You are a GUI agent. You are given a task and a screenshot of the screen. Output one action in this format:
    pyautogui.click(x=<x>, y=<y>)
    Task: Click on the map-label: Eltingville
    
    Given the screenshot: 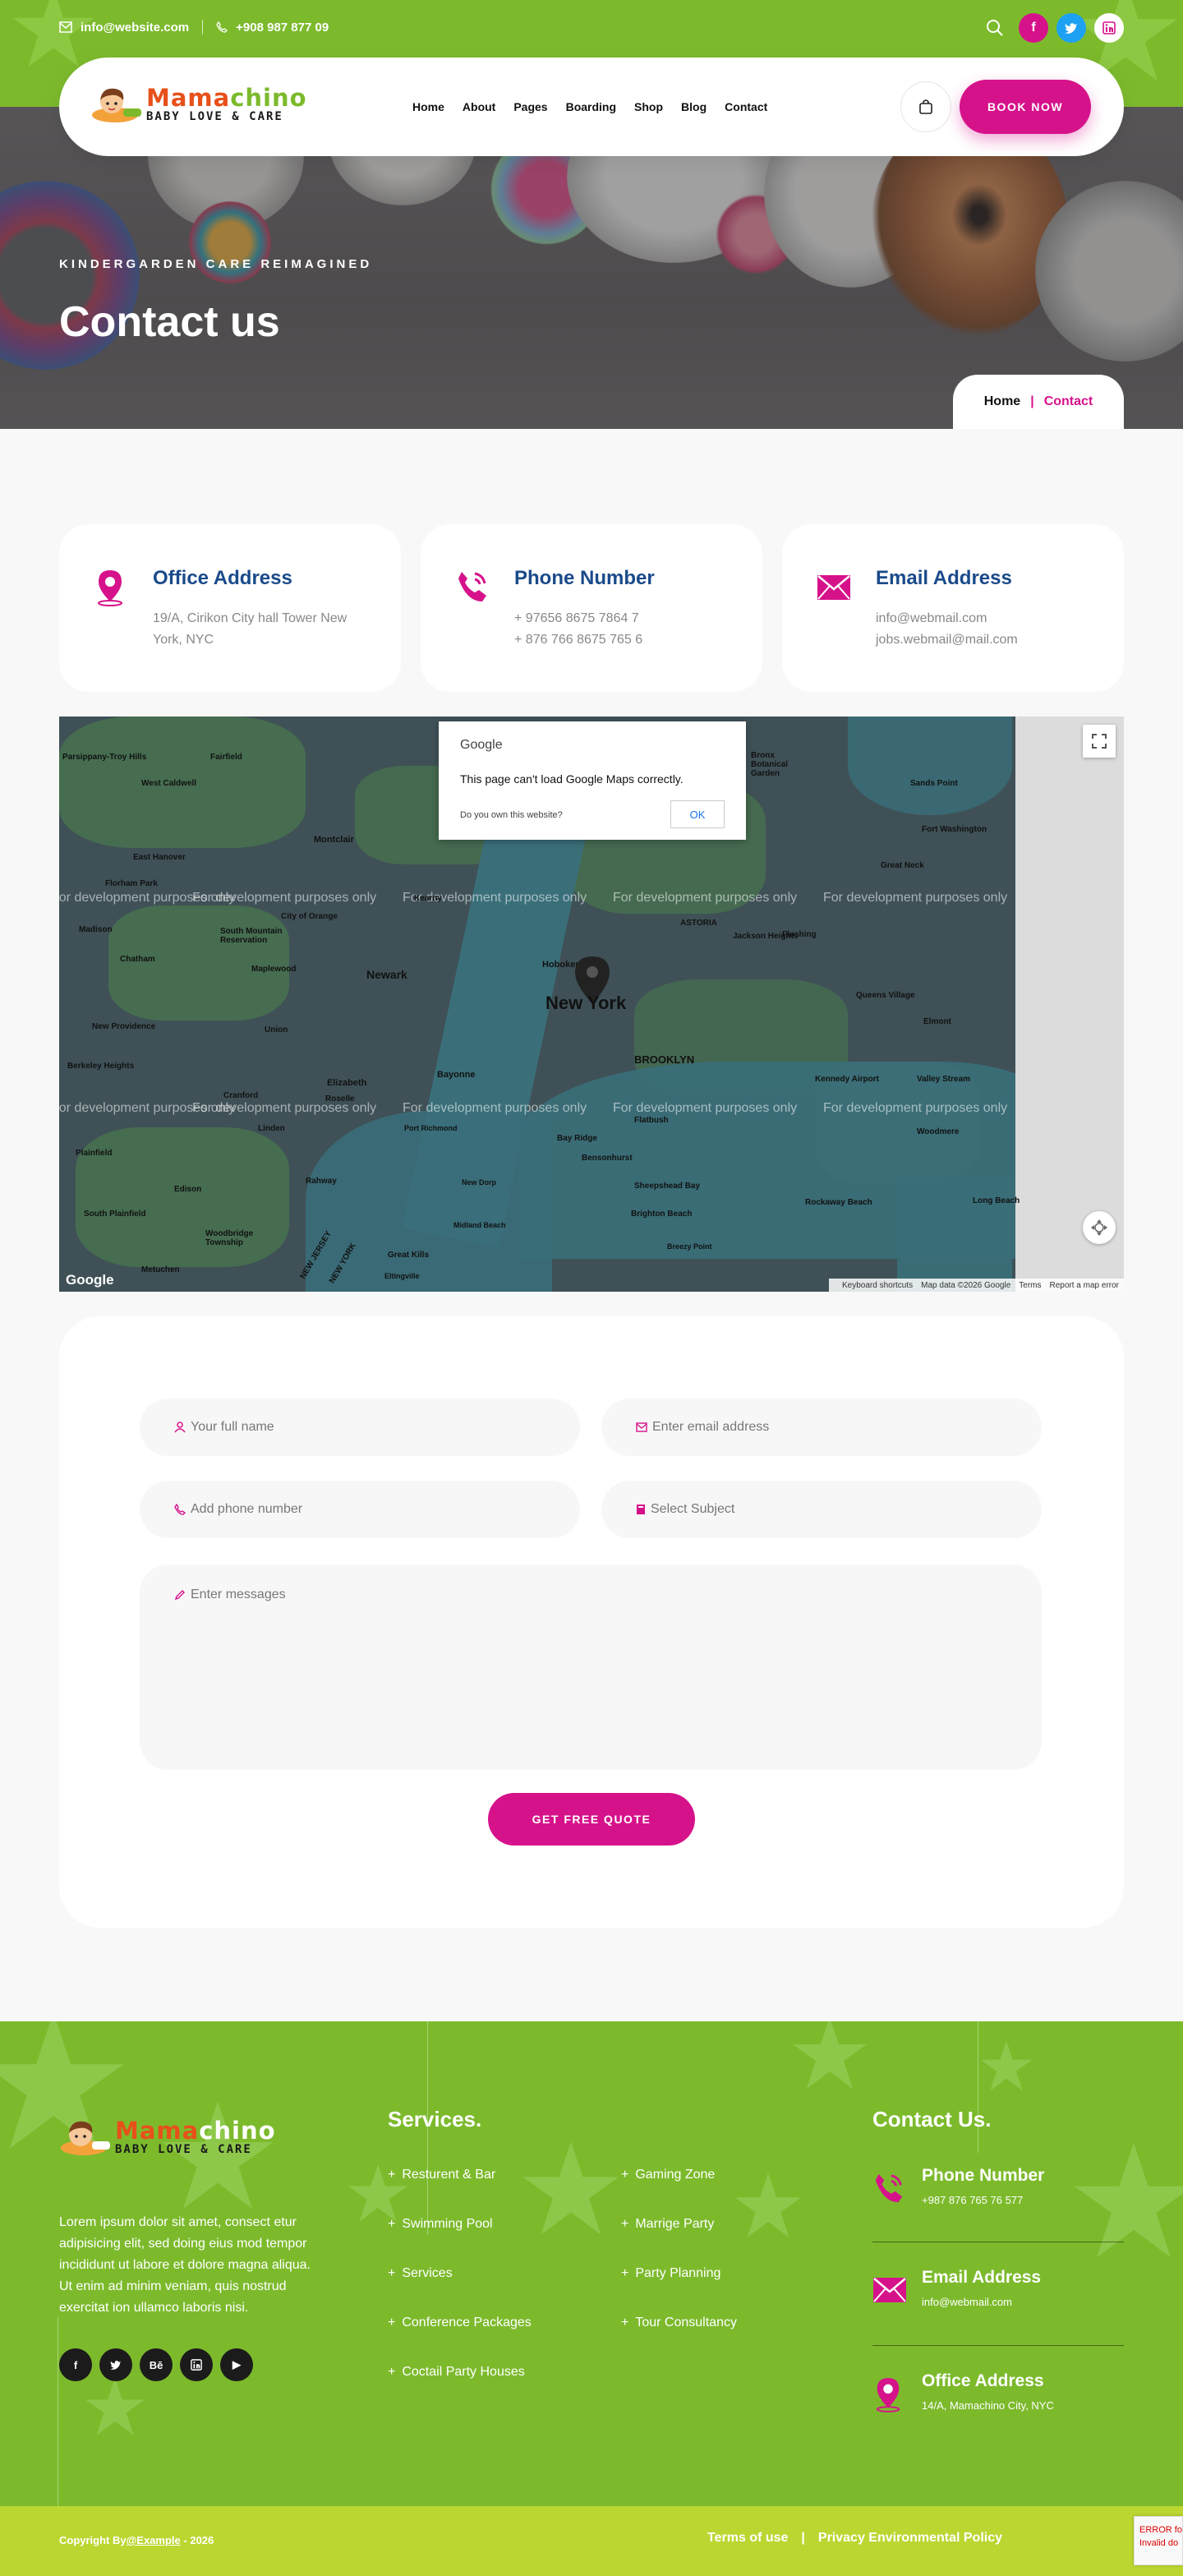 What is the action you would take?
    pyautogui.click(x=402, y=1276)
    